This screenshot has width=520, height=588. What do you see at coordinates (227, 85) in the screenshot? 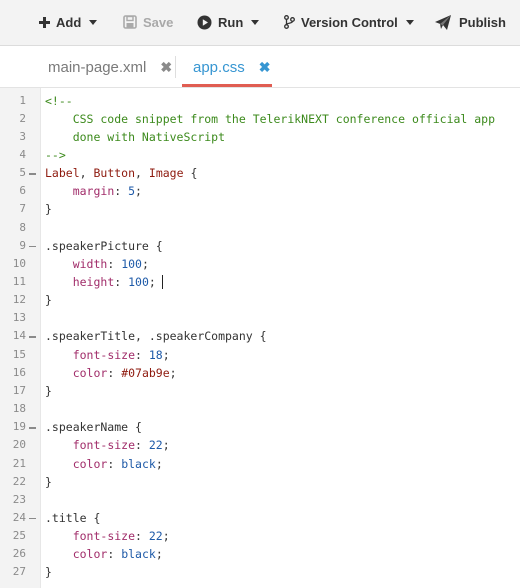
I see `active-tab-indicator` at bounding box center [227, 85].